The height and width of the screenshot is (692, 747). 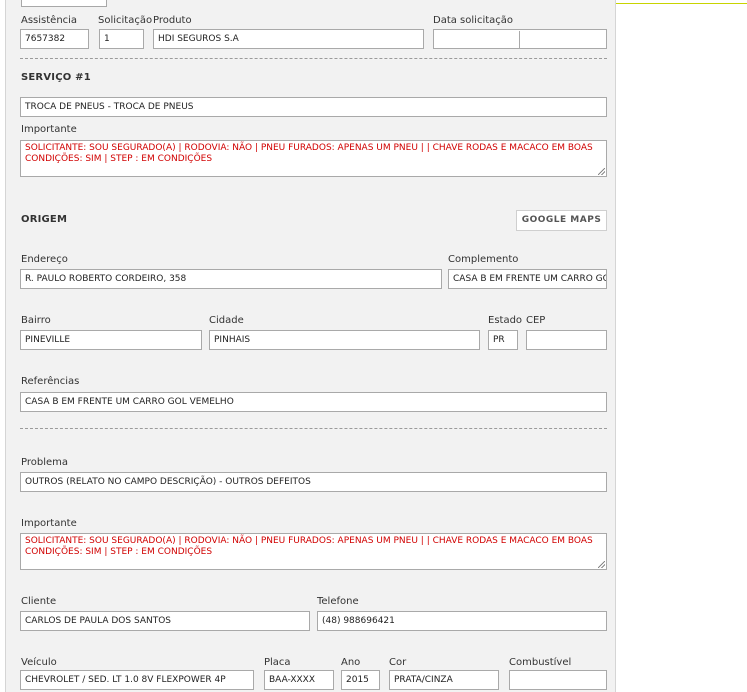 What do you see at coordinates (566, 340) in the screenshot?
I see `cep-field` at bounding box center [566, 340].